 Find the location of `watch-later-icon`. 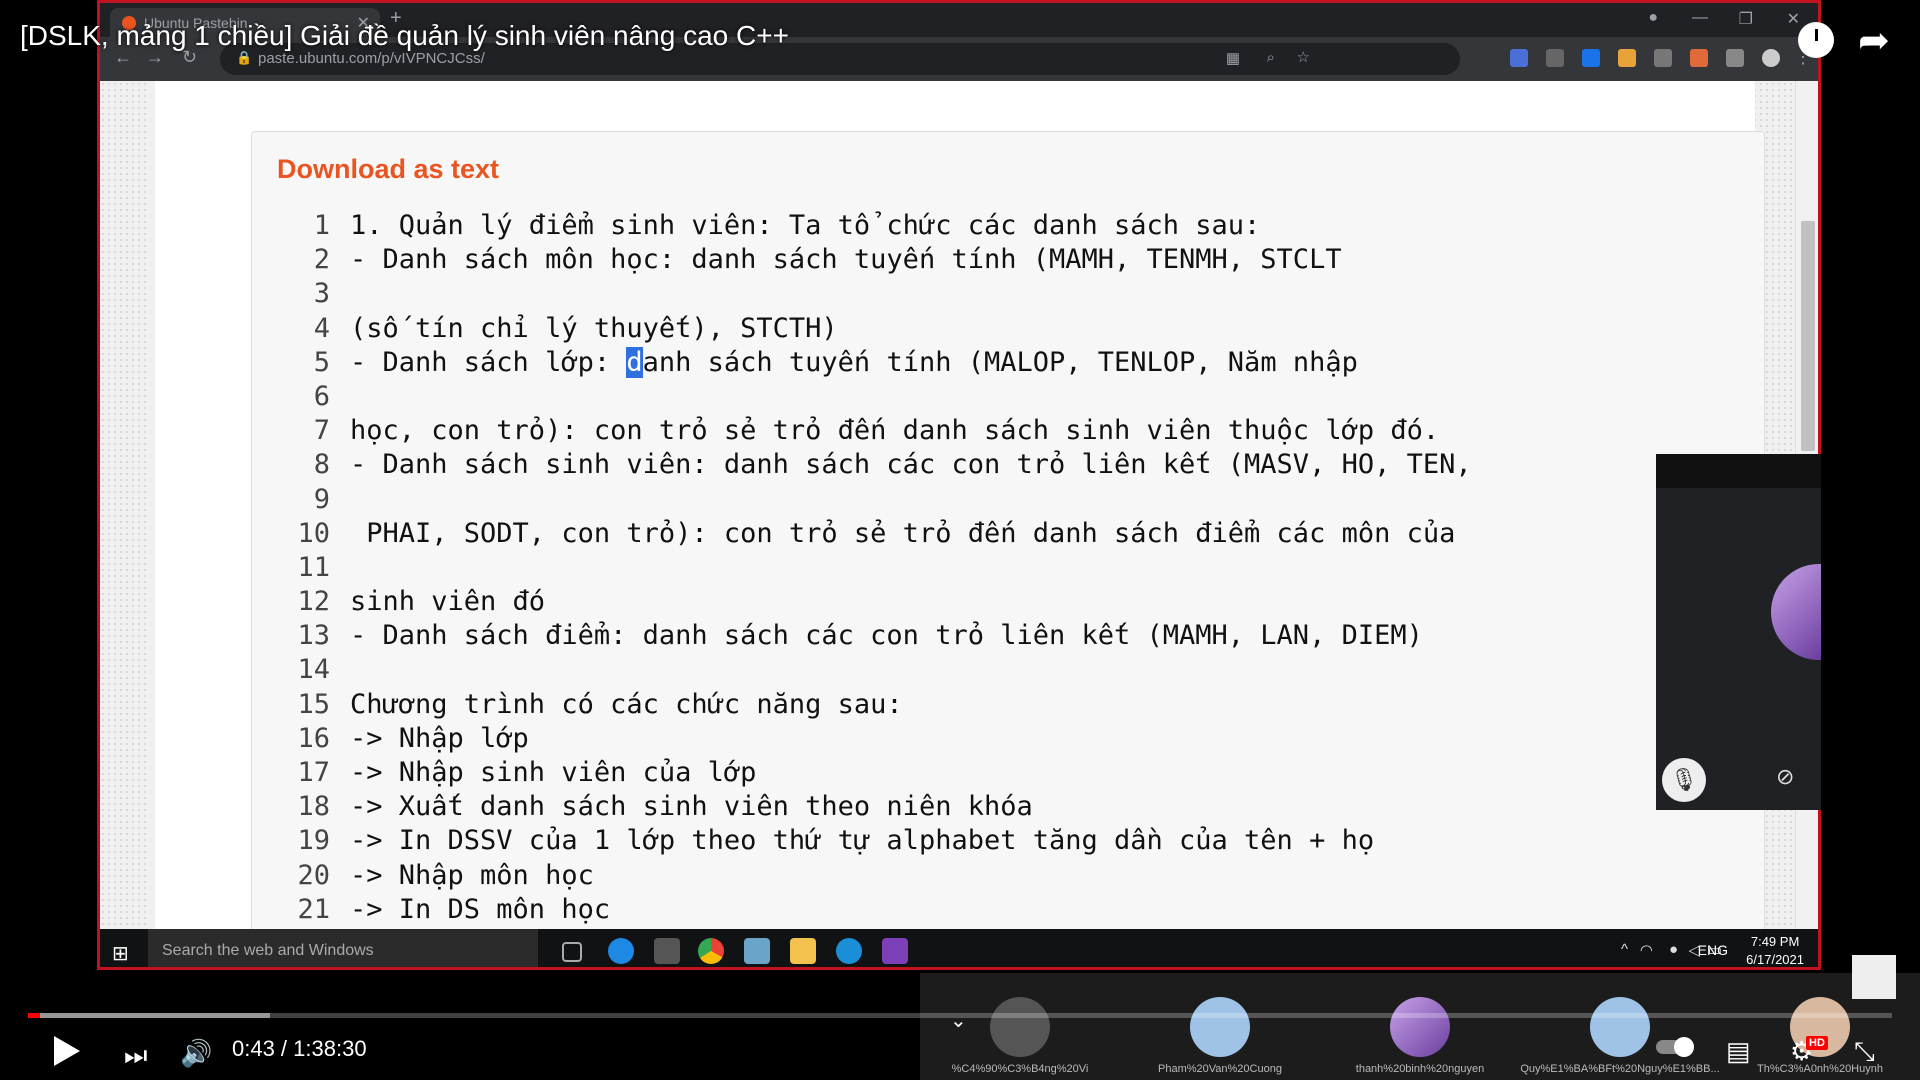

watch-later-icon is located at coordinates (1816, 40).